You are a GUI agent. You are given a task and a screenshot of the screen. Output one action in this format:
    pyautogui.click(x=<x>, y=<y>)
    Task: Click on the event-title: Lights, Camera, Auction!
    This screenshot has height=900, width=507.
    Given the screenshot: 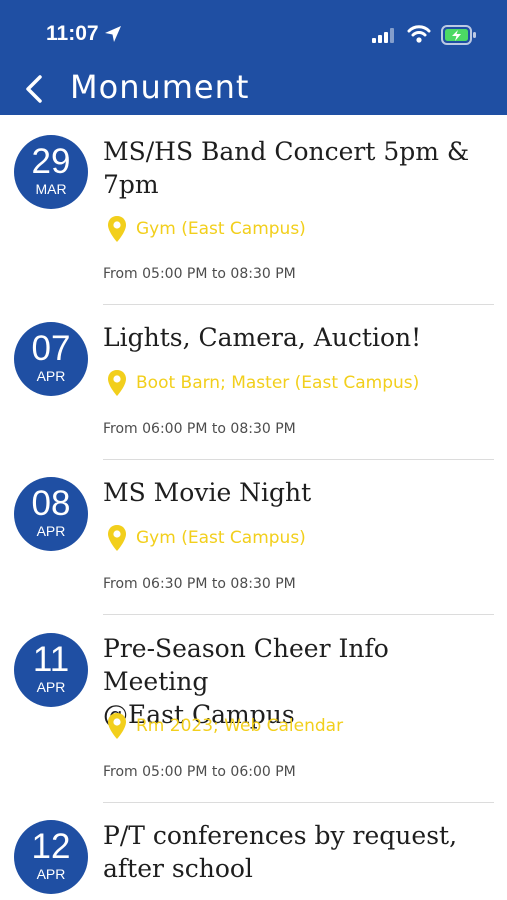 What is the action you would take?
    pyautogui.click(x=302, y=337)
    